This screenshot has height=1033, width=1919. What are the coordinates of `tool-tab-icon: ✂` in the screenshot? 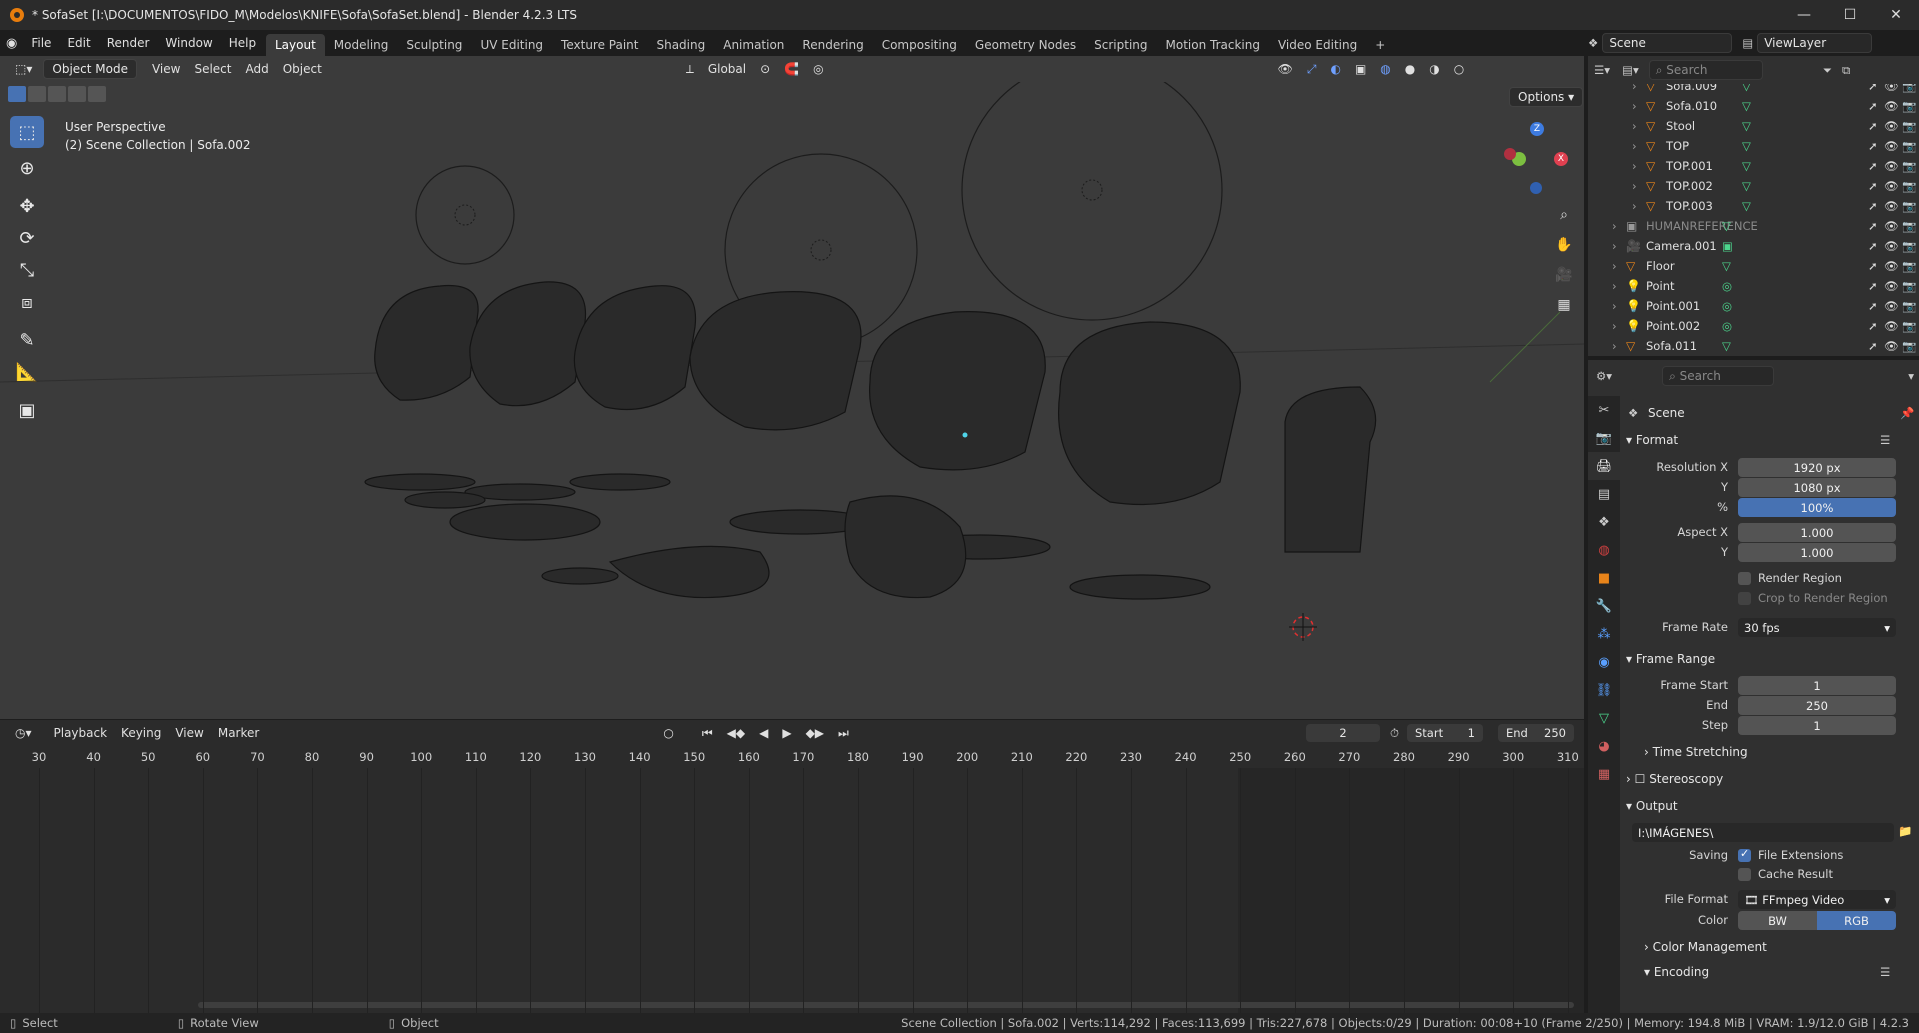 It's located at (1604, 410).